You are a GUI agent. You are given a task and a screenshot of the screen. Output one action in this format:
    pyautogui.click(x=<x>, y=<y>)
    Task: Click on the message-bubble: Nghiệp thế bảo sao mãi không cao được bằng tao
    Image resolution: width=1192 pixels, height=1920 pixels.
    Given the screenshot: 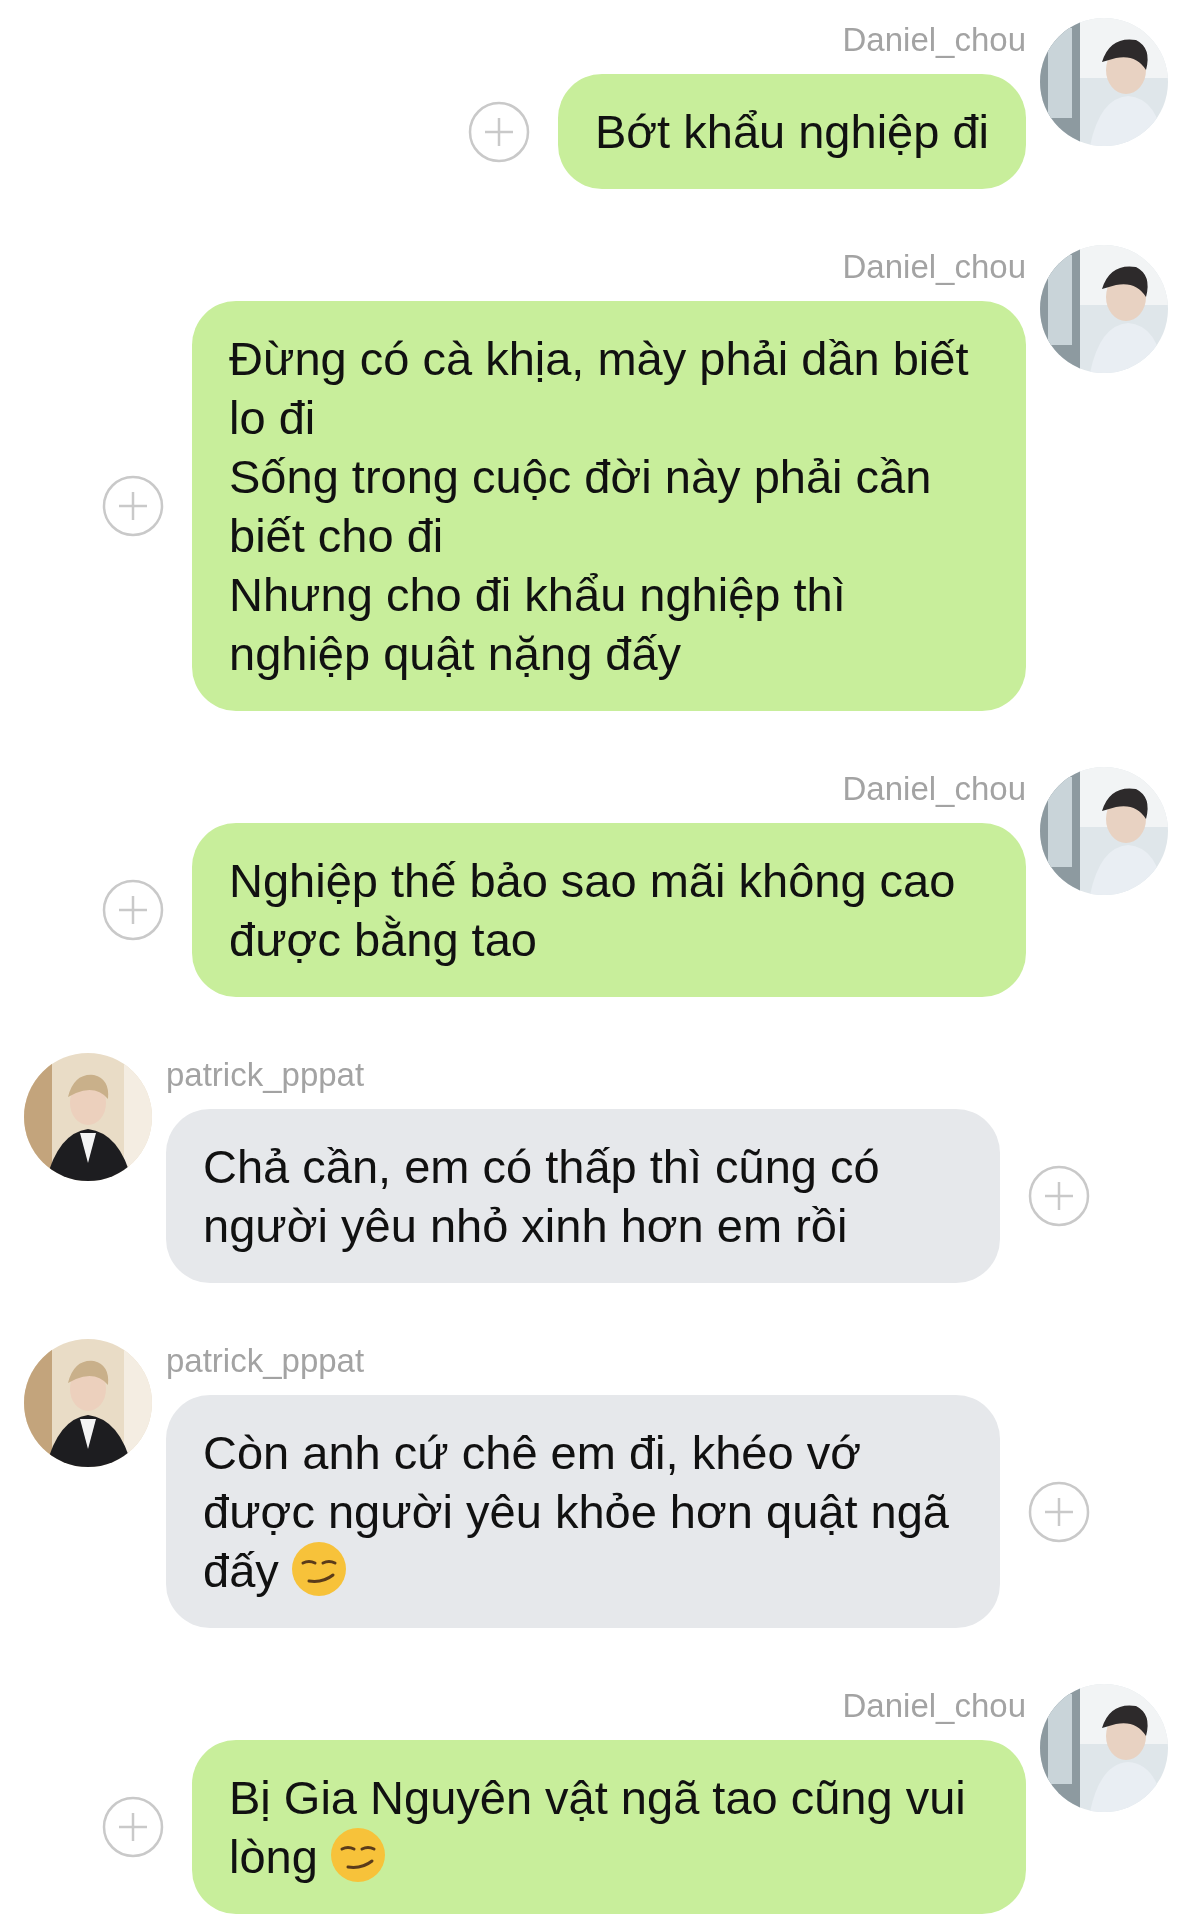 What is the action you would take?
    pyautogui.click(x=609, y=910)
    